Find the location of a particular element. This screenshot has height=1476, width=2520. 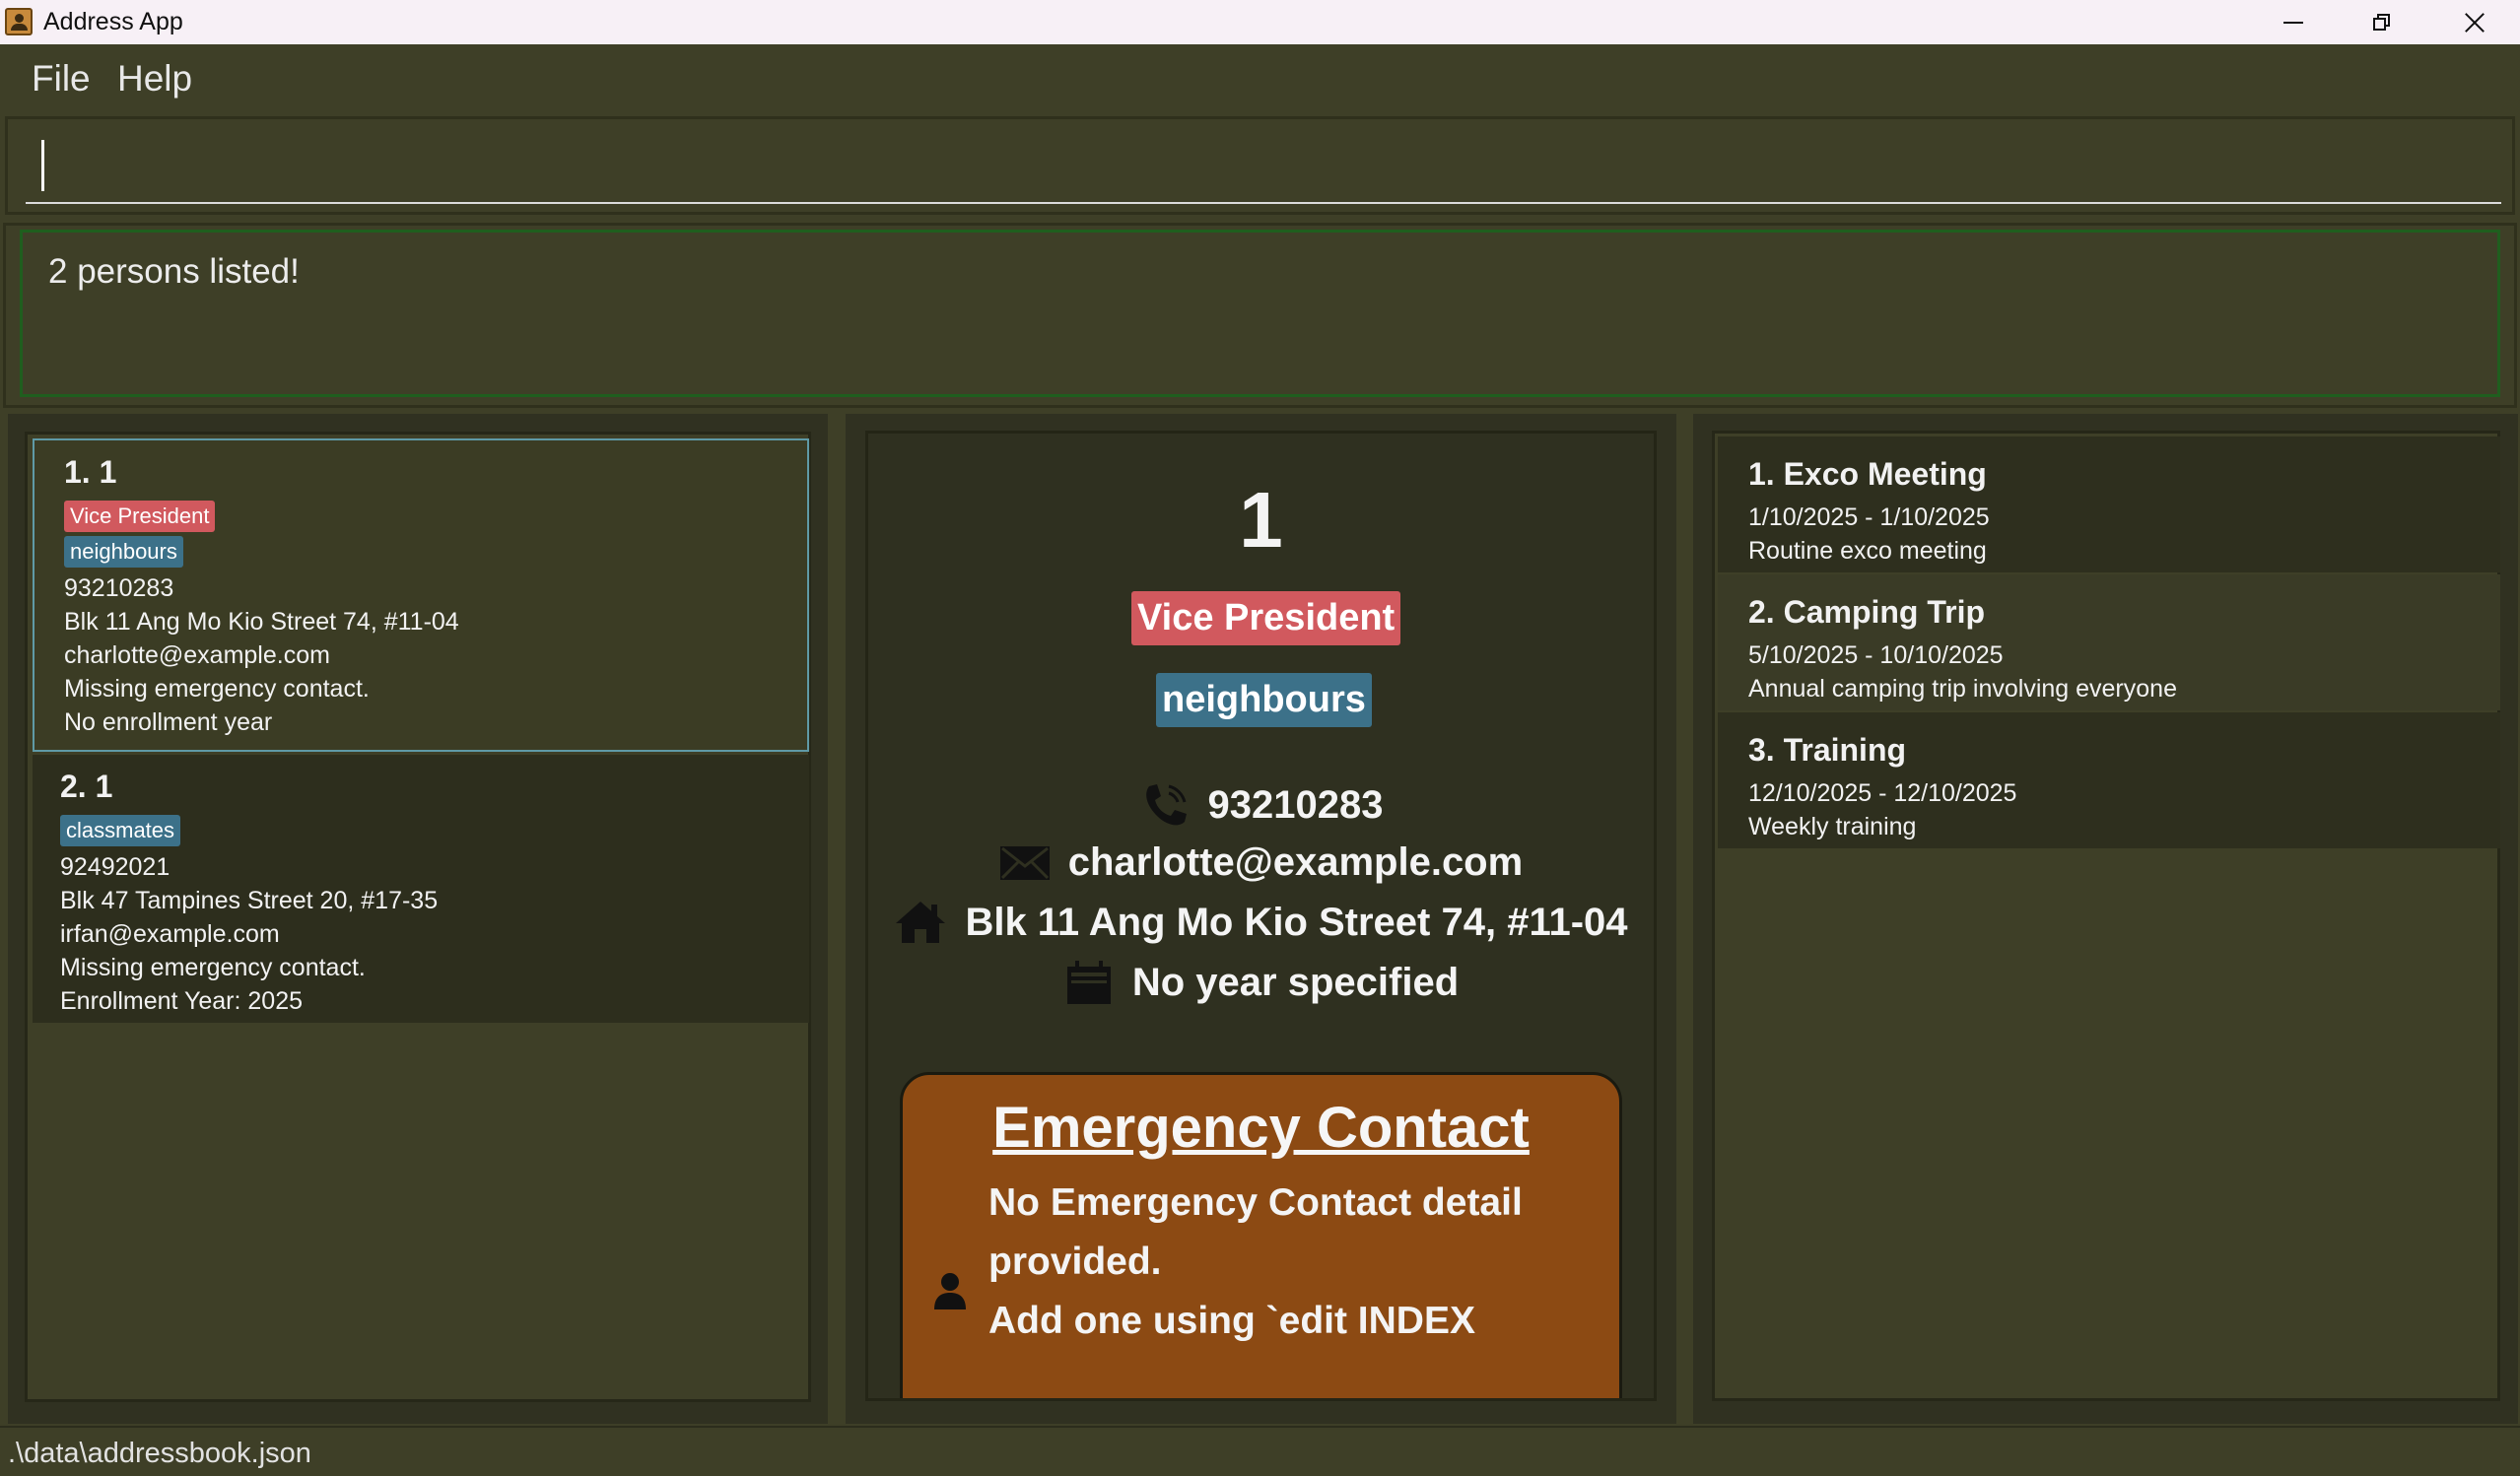

minimize-button is located at coordinates (2293, 22).